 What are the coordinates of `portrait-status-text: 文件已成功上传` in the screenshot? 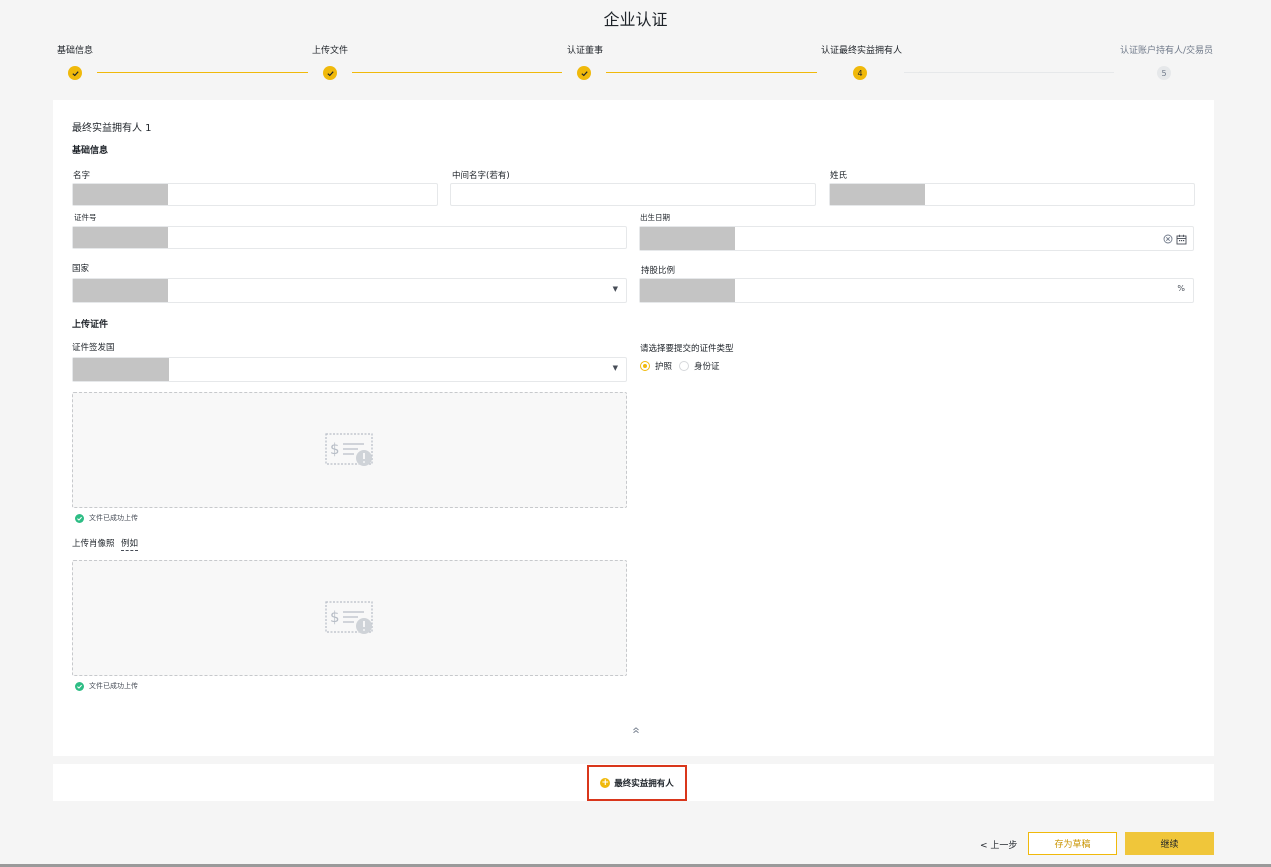 It's located at (113, 686).